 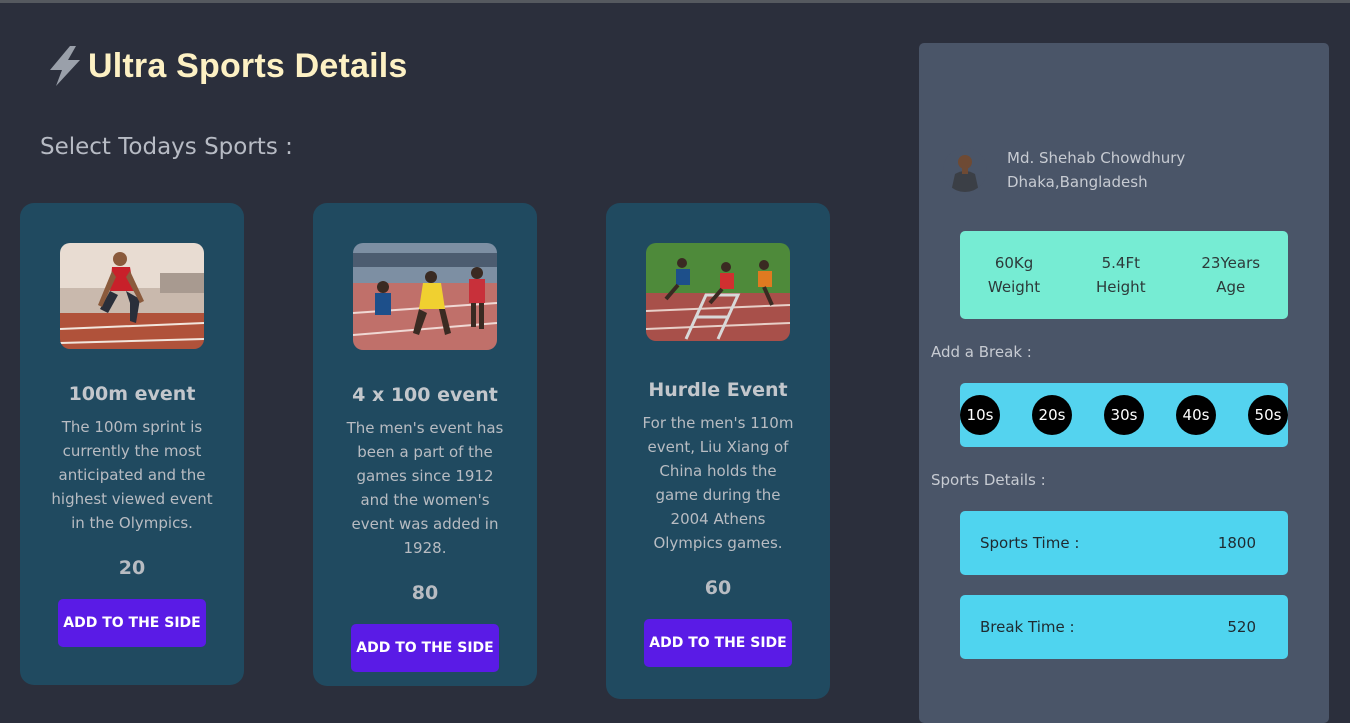 What do you see at coordinates (718, 588) in the screenshot?
I see `card-time: 60` at bounding box center [718, 588].